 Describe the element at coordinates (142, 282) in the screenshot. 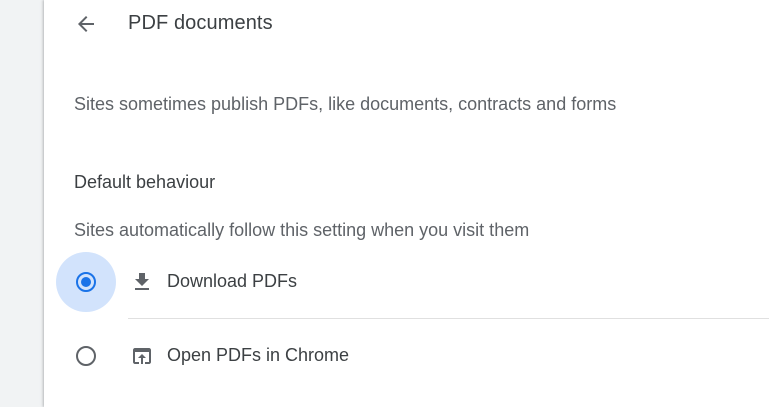

I see `download-icon` at that location.